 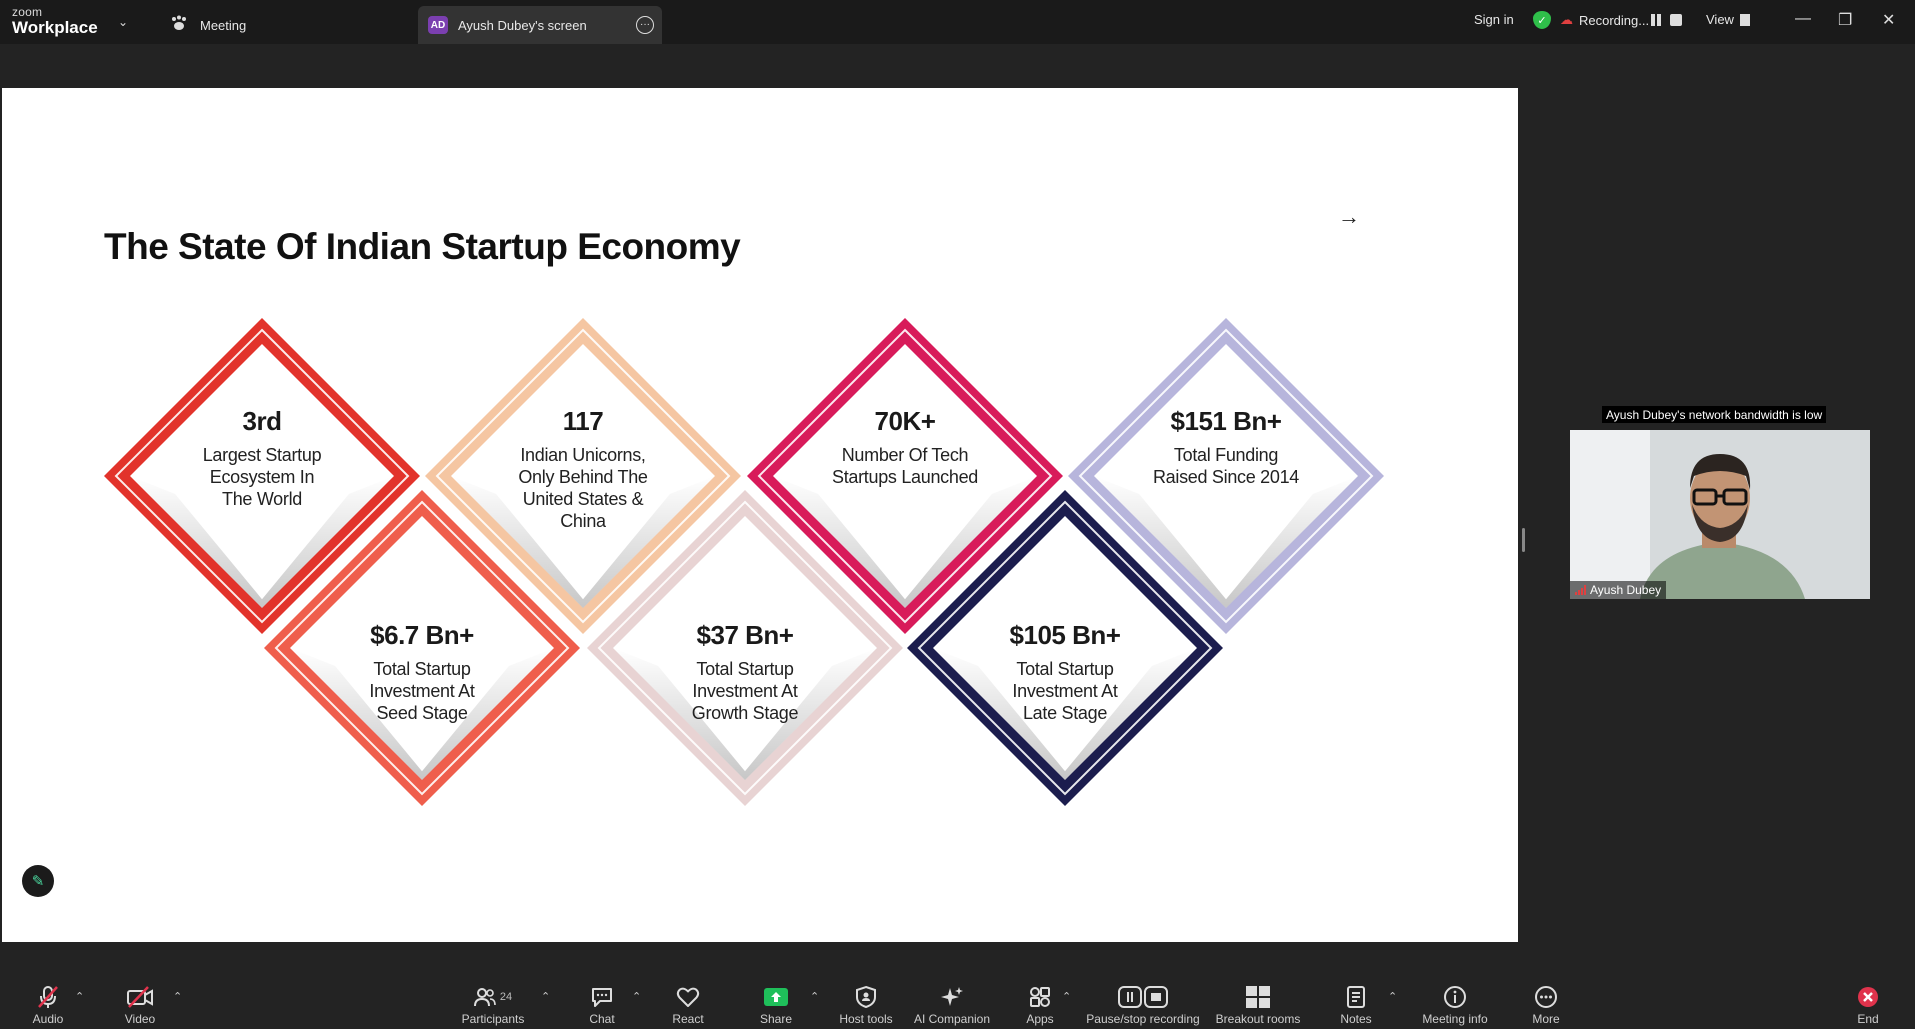 I want to click on end-x-icon, so click(x=1868, y=997).